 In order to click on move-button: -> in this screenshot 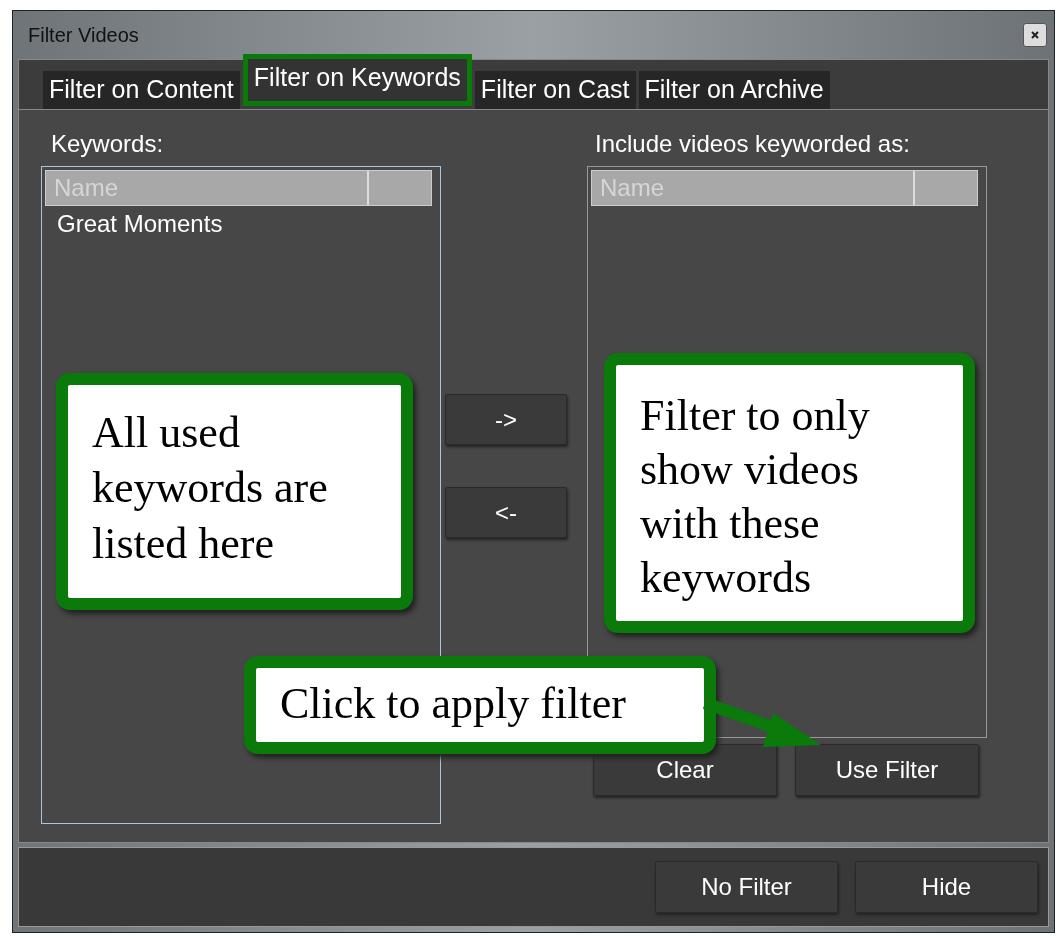, I will do `click(506, 419)`.